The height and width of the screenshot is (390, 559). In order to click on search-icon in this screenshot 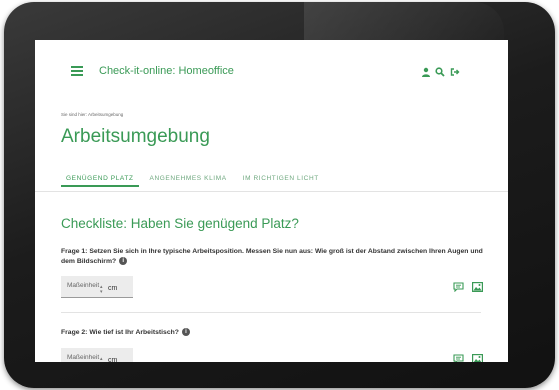, I will do `click(440, 72)`.